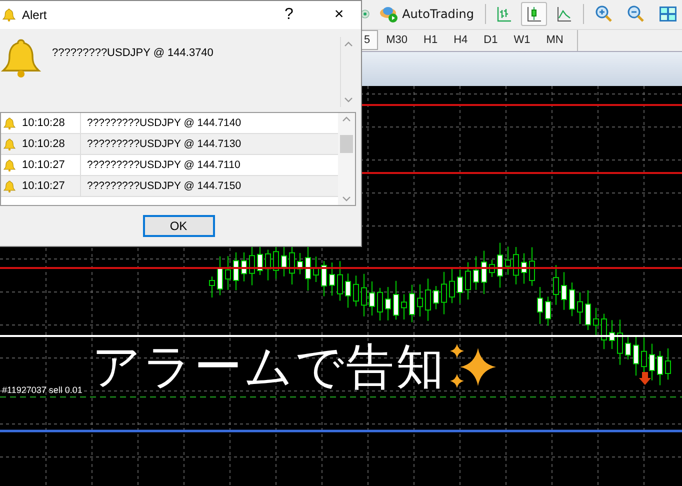  I want to click on order-label: #11927037 sell 0.01, so click(42, 390).